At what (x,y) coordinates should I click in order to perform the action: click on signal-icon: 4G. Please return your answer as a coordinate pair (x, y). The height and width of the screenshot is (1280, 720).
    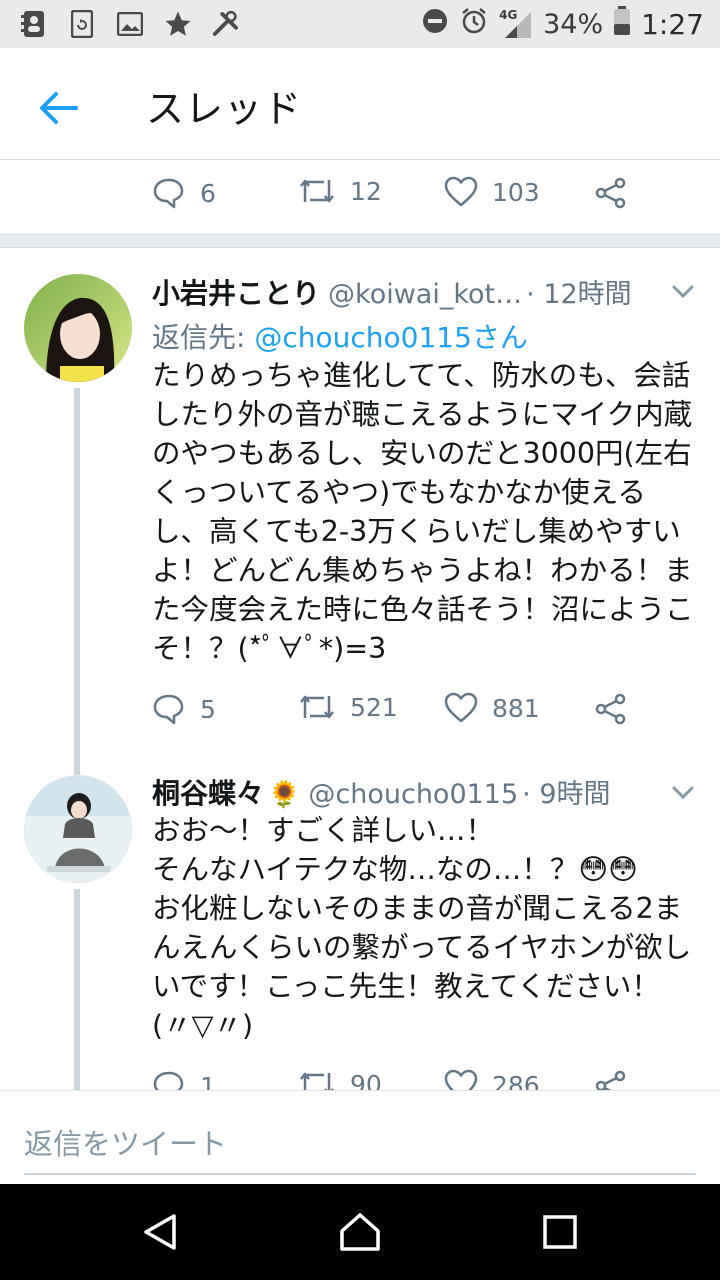
    Looking at the image, I should click on (516, 24).